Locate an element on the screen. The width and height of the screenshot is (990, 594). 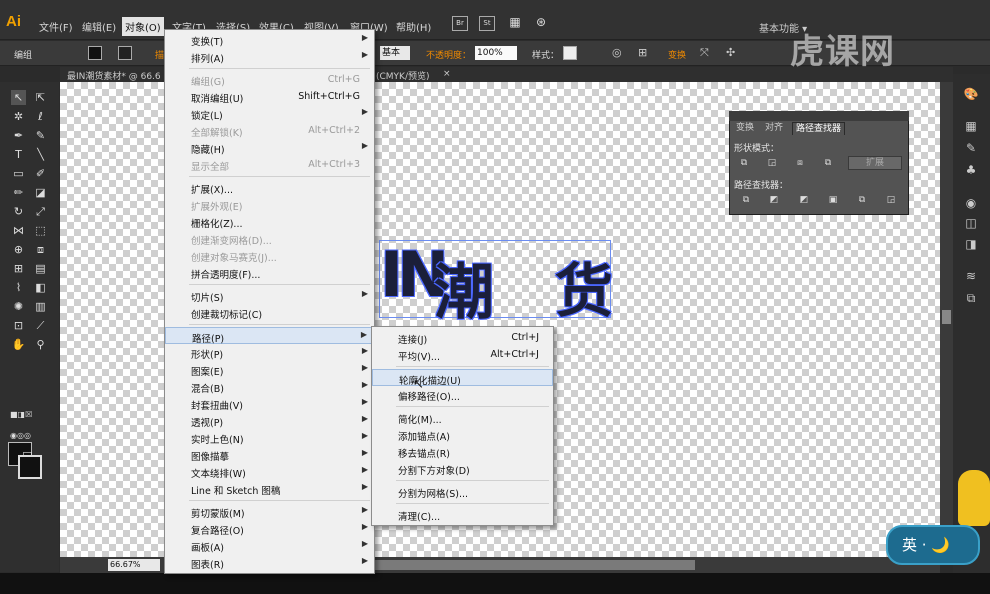
vertical-scroll-thumb is located at coordinates (946, 317).